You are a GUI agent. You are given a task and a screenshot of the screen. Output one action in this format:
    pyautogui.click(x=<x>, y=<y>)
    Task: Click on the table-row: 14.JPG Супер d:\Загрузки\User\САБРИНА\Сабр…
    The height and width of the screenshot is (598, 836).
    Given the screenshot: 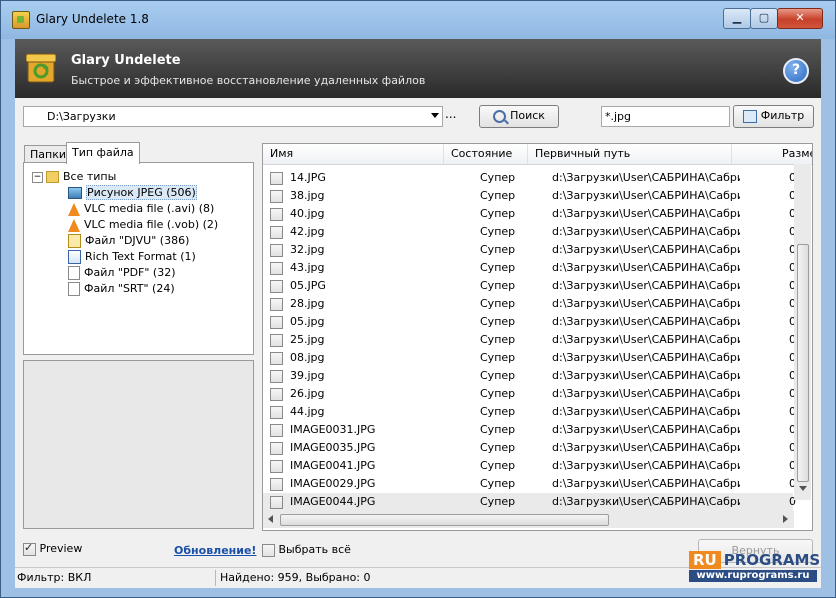 What is the action you would take?
    pyautogui.click(x=529, y=178)
    